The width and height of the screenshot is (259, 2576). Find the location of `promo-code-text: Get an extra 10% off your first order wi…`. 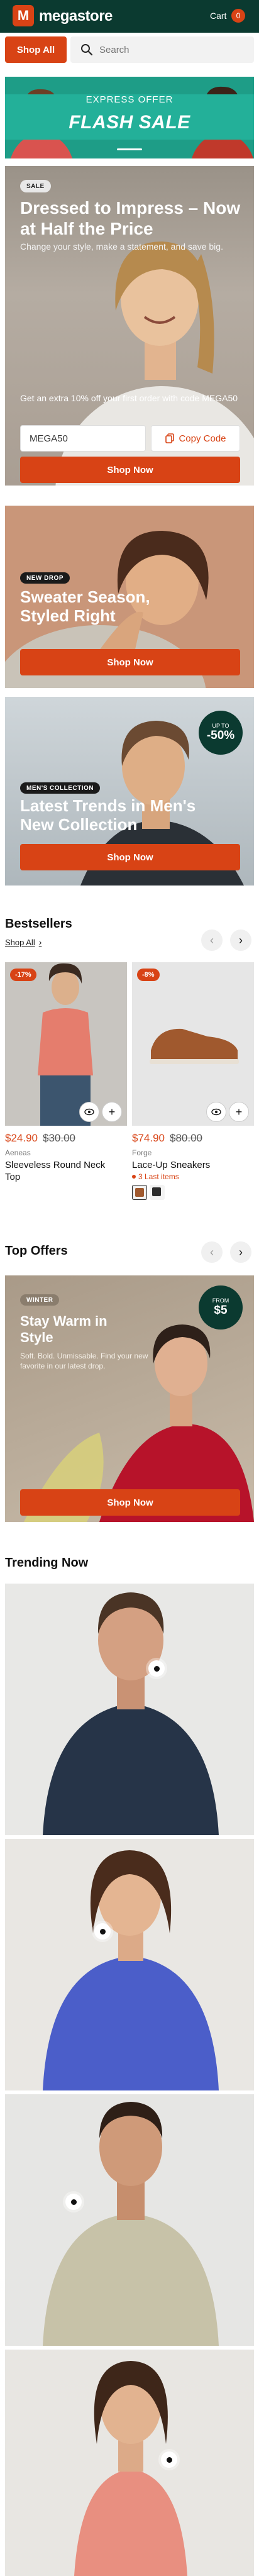

promo-code-text: Get an extra 10% off your first order wi… is located at coordinates (129, 398).